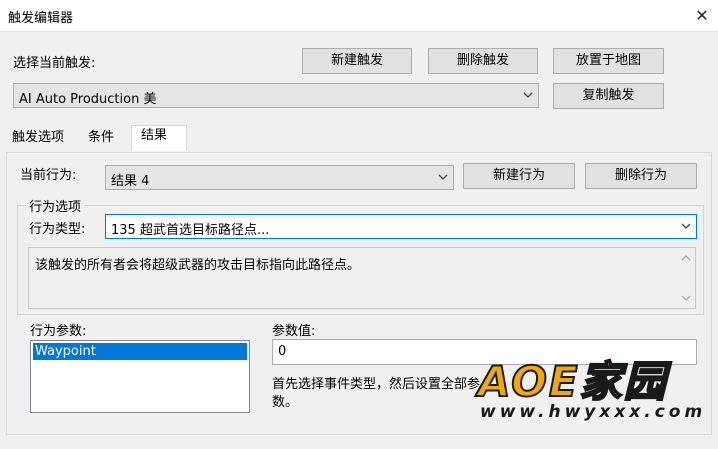 This screenshot has width=718, height=449. Describe the element at coordinates (101, 139) in the screenshot. I see `tab-conditions: 条件` at that location.